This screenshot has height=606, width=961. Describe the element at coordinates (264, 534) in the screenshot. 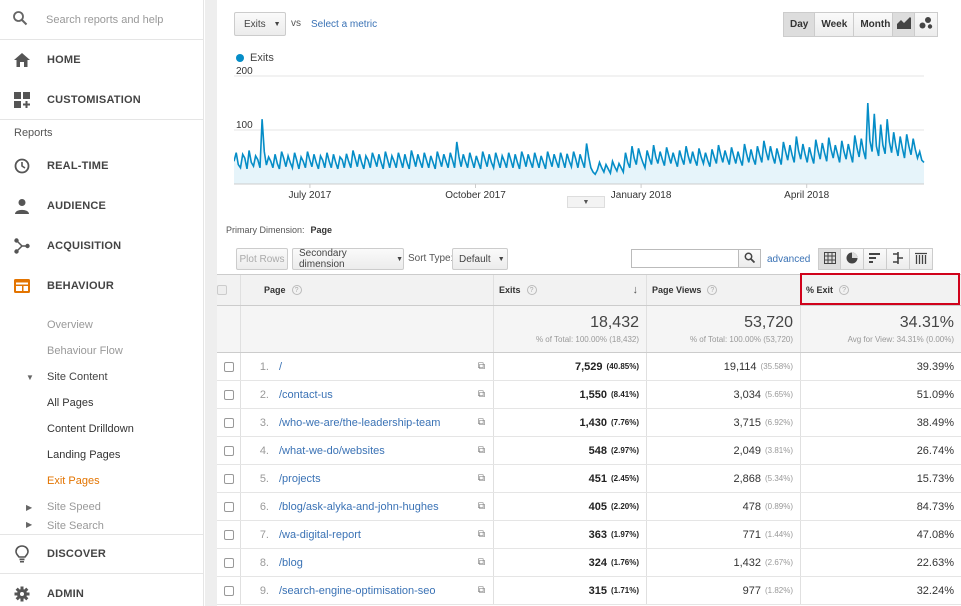

I see `row-number: 7.` at that location.